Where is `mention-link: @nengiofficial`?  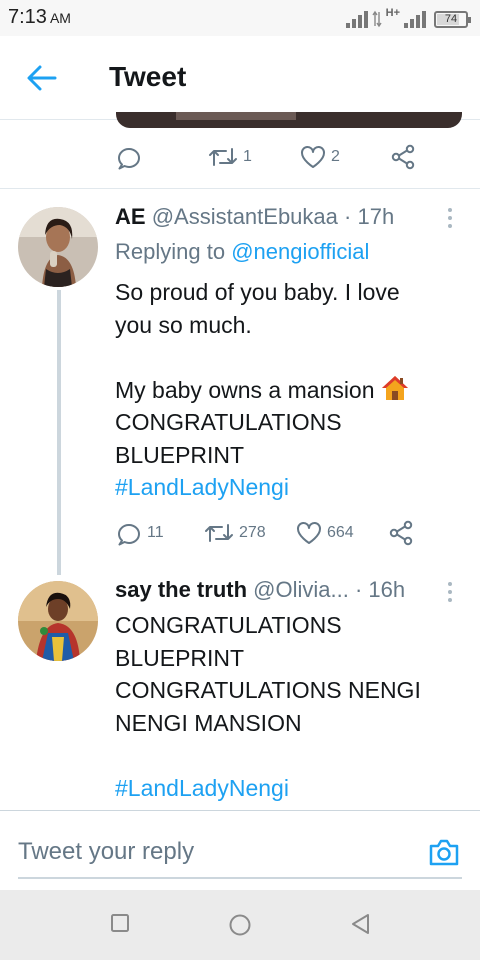
mention-link: @nengiofficial is located at coordinates (300, 251).